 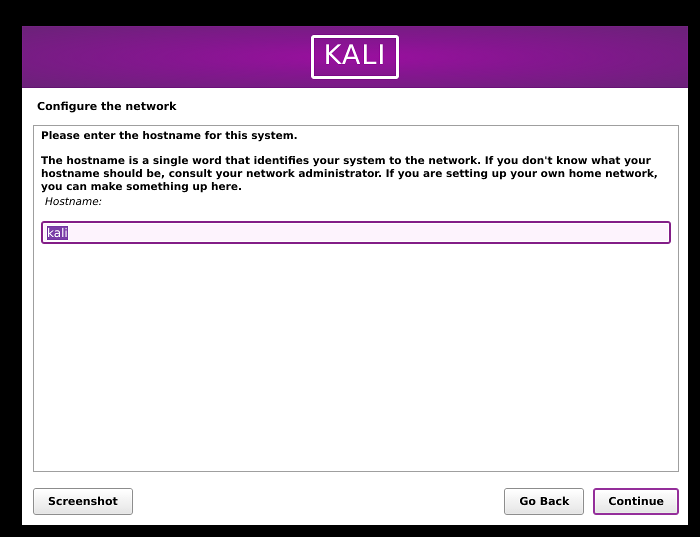 What do you see at coordinates (170, 136) in the screenshot?
I see `prompt-text: Please enter the hostname for this system.` at bounding box center [170, 136].